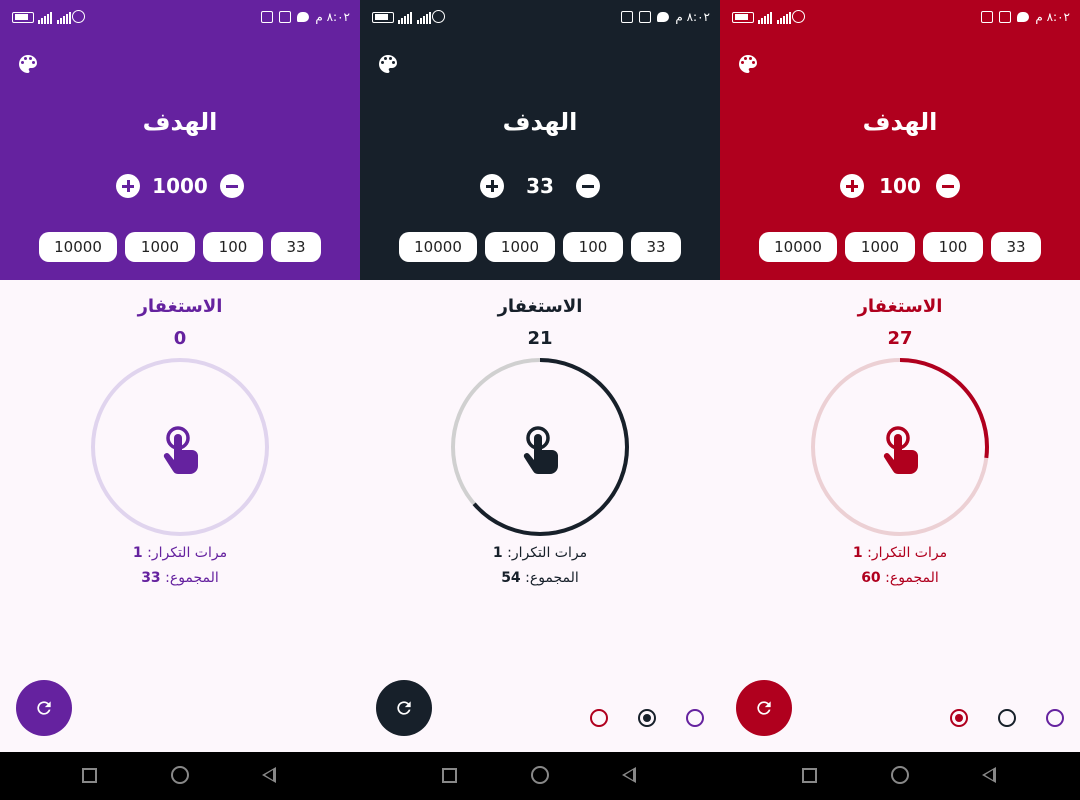 The width and height of the screenshot is (1080, 800). Describe the element at coordinates (900, 338) in the screenshot. I see `counter-value: 27` at that location.